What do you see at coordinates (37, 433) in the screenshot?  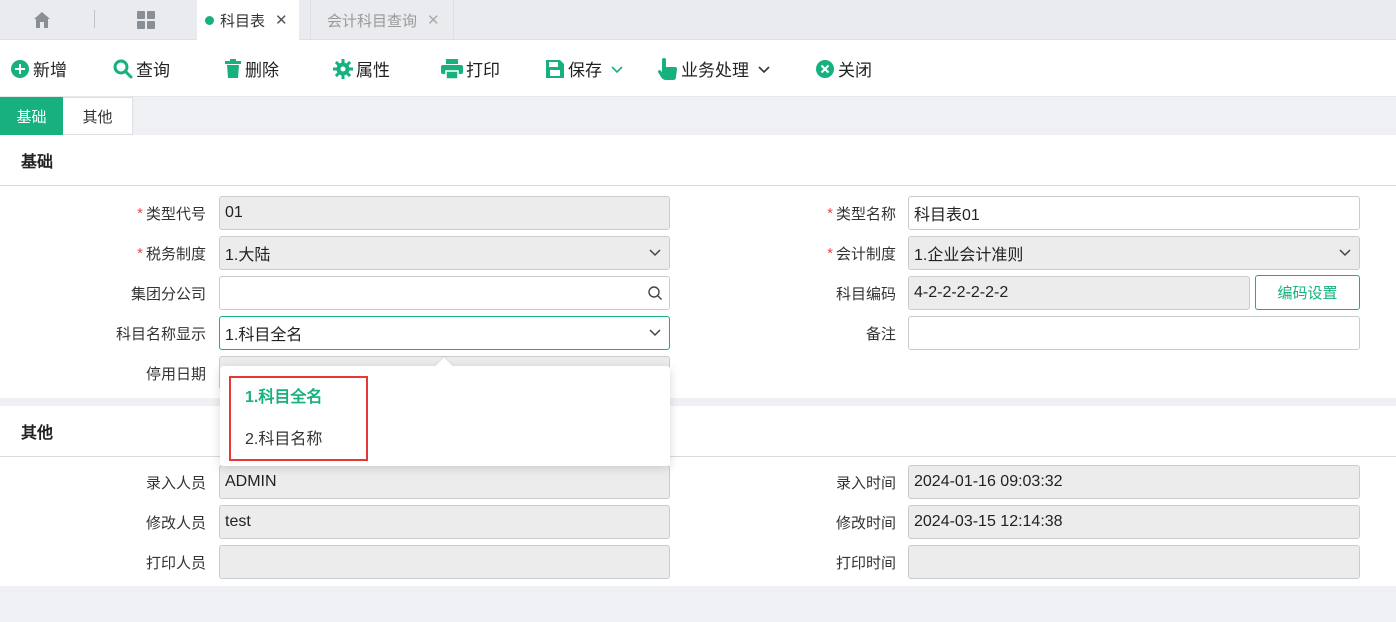 I see `section-title: 其他` at bounding box center [37, 433].